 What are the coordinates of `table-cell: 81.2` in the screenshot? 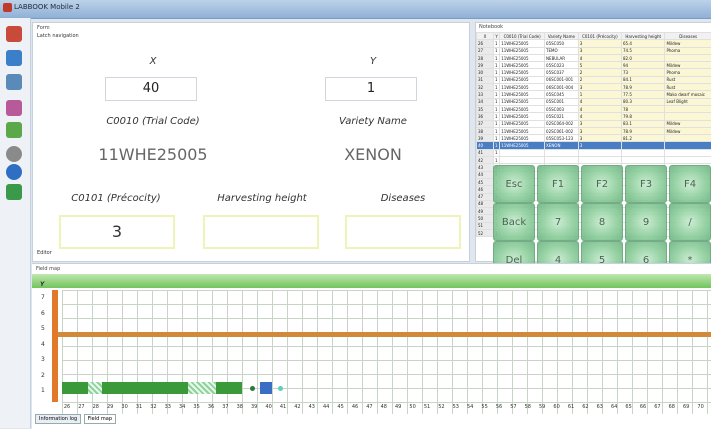 It's located at (643, 138).